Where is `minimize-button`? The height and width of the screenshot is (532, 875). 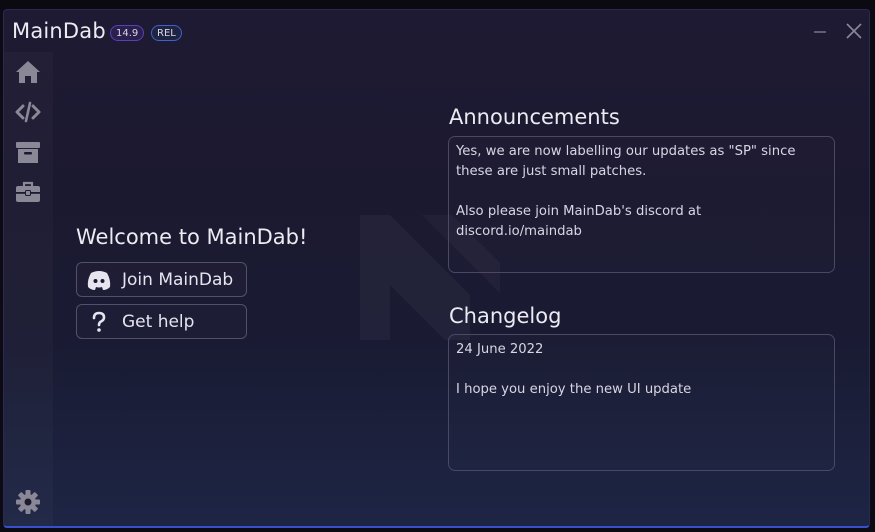
minimize-button is located at coordinates (820, 31).